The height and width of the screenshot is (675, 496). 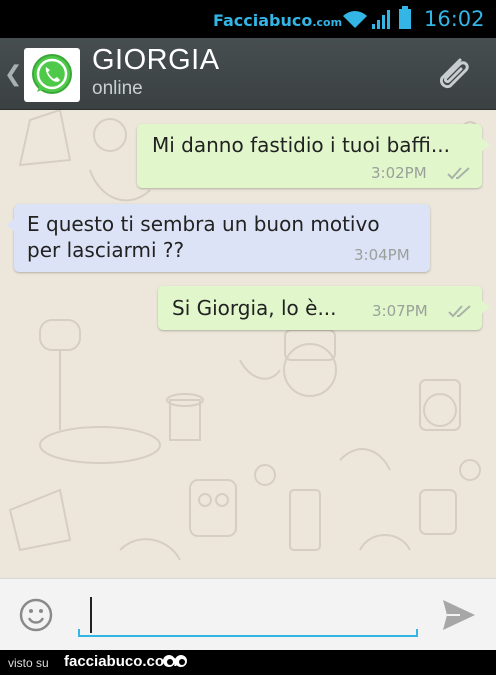 I want to click on message-time: 3:07PM, so click(x=400, y=311).